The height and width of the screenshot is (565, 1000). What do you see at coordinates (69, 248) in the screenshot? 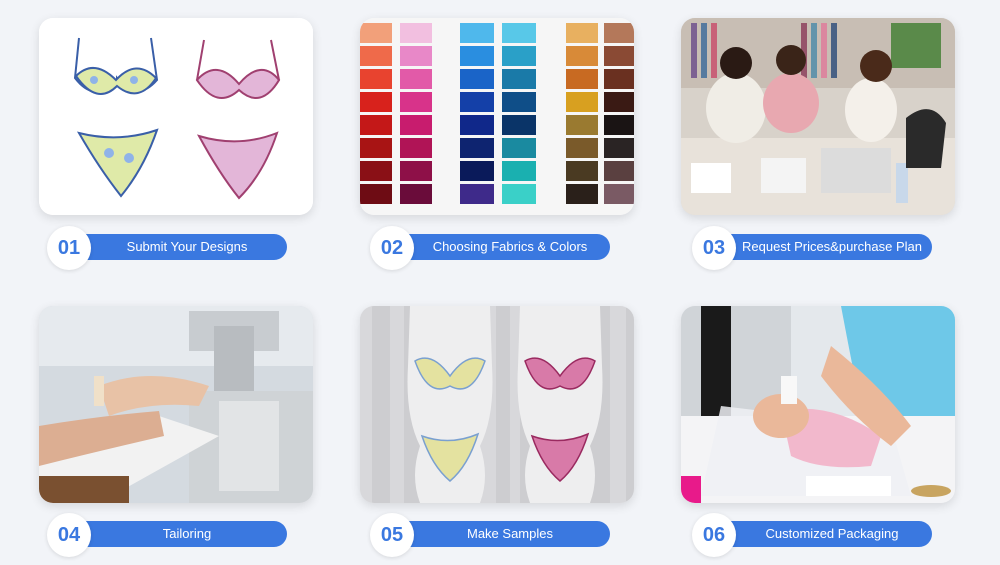
I see `step-01-number: 01` at bounding box center [69, 248].